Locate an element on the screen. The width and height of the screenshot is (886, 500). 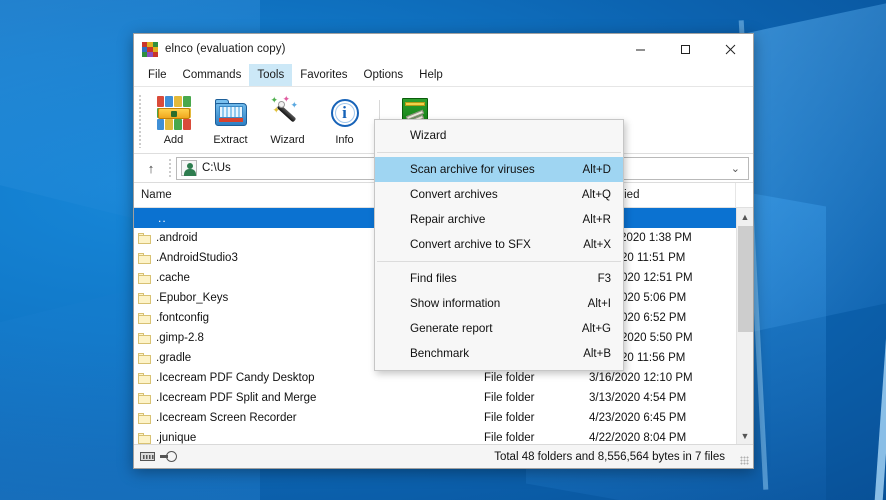
up-one-level-button: ↑ is located at coordinates (151, 168).